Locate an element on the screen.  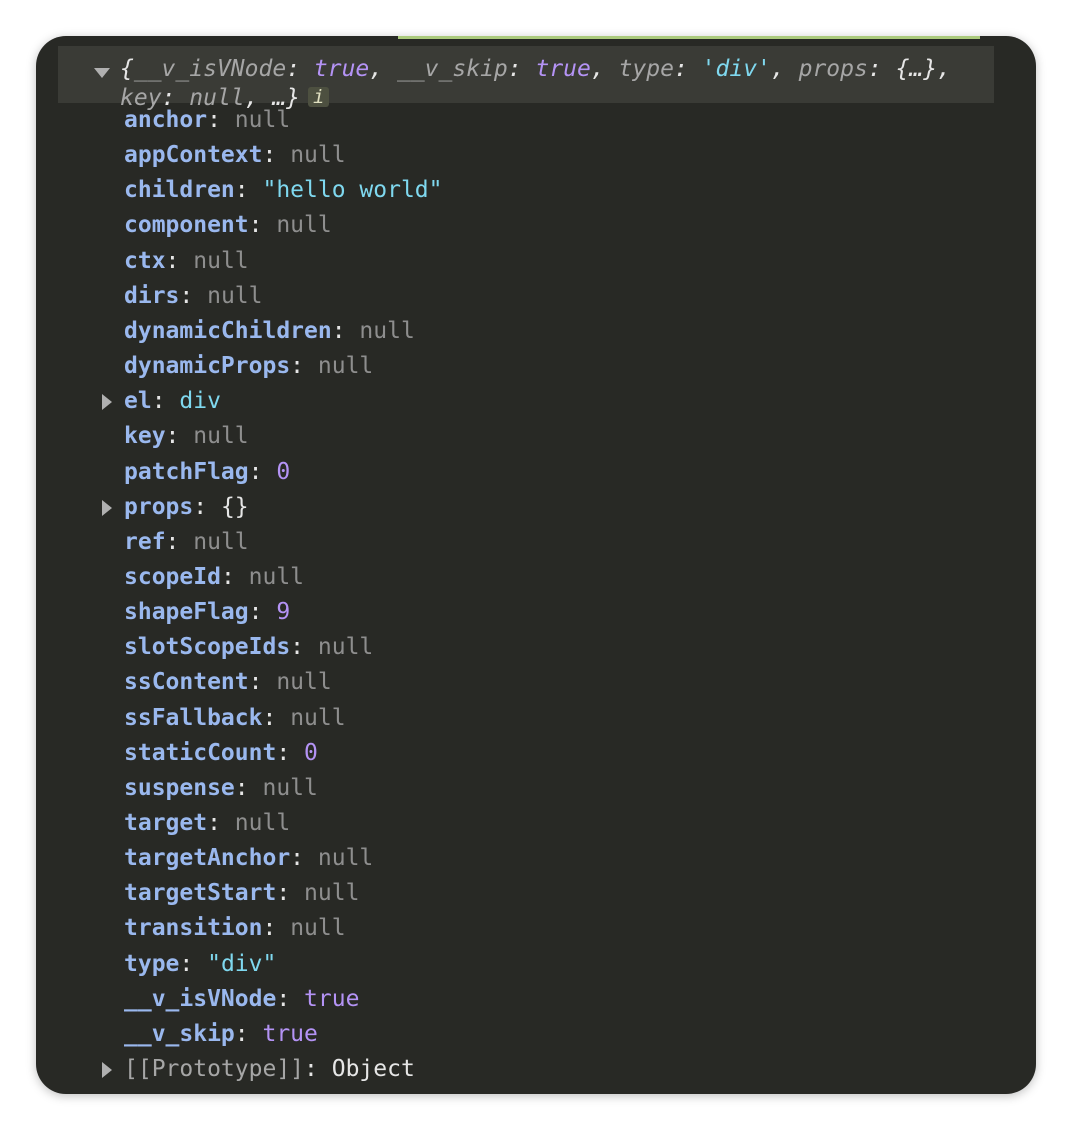
property-key: dynamicProps is located at coordinates (207, 366).